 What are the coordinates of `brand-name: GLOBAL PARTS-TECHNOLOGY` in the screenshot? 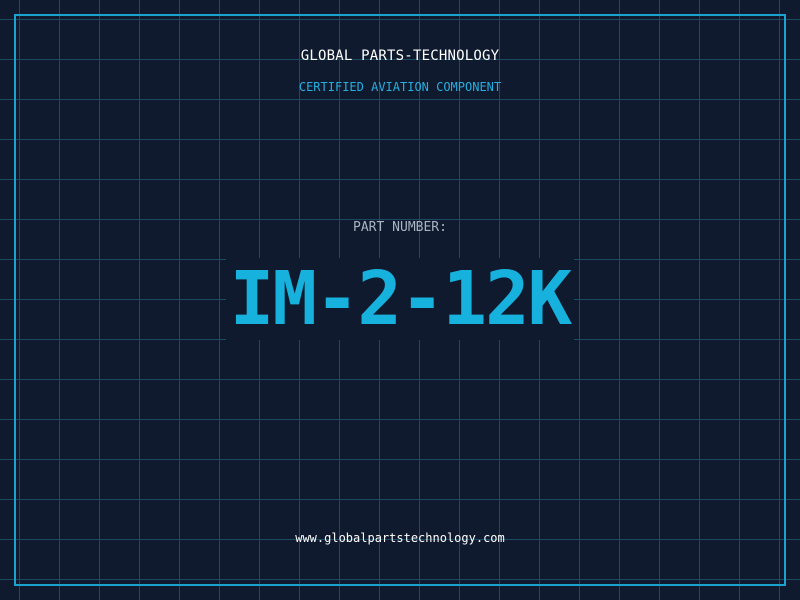 It's located at (400, 56).